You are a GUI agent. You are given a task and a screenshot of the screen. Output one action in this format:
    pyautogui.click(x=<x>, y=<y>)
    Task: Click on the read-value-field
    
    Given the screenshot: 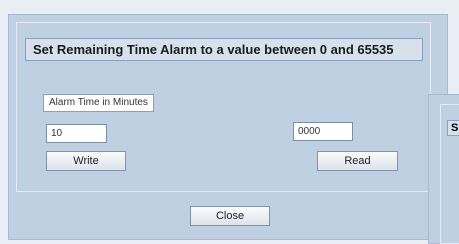 What is the action you would take?
    pyautogui.click(x=323, y=131)
    